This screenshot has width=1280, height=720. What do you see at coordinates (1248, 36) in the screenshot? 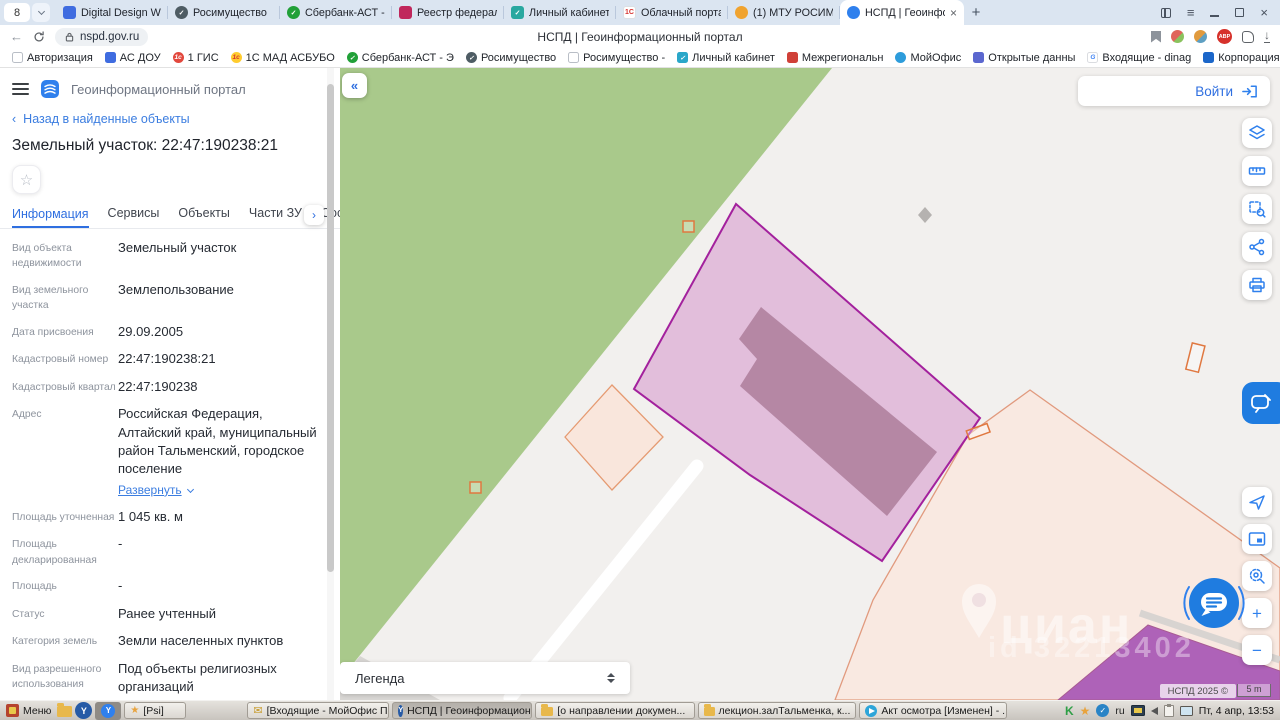
I see `extension-mitten-icon` at bounding box center [1248, 36].